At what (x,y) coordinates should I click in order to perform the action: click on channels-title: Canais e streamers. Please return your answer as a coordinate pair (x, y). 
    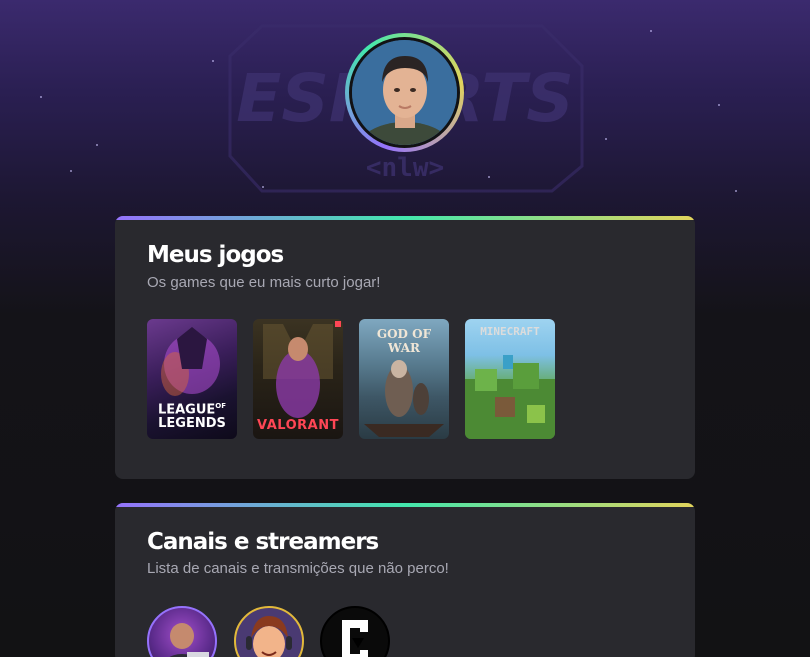
    Looking at the image, I should click on (263, 542).